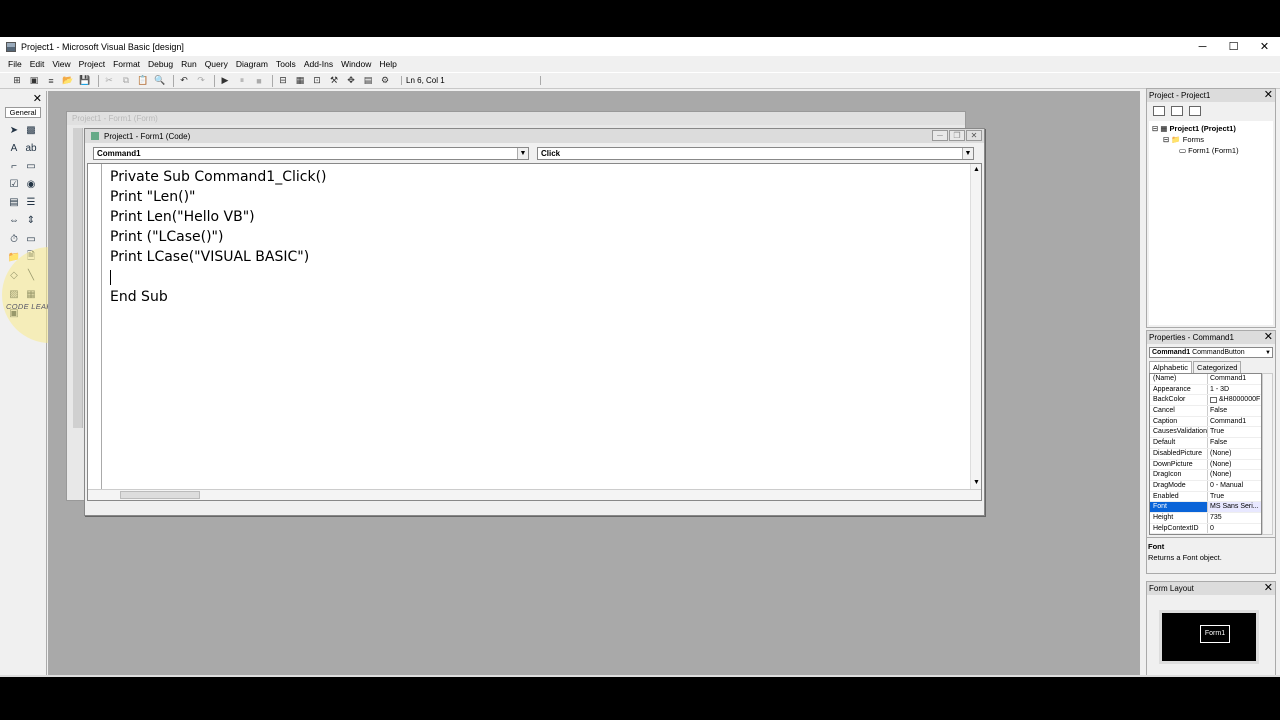 The width and height of the screenshot is (1280, 720). What do you see at coordinates (1205, 475) in the screenshot?
I see `property-row: DragIcon (None)` at bounding box center [1205, 475].